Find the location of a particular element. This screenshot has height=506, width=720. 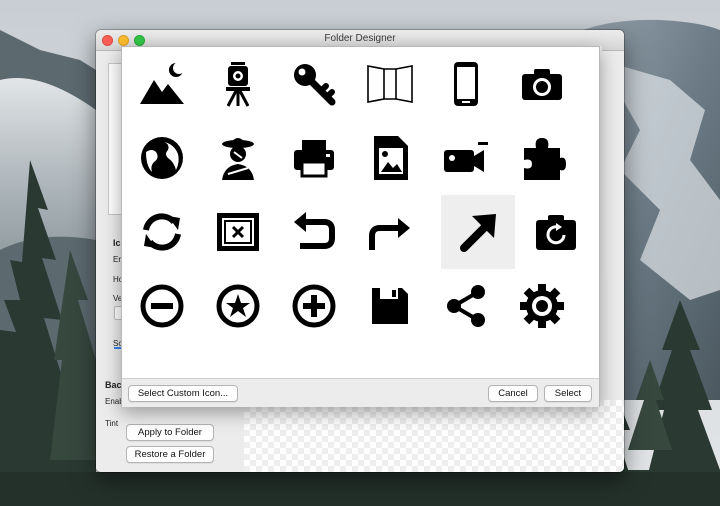

surveyor-transit-icon is located at coordinates (238, 84).